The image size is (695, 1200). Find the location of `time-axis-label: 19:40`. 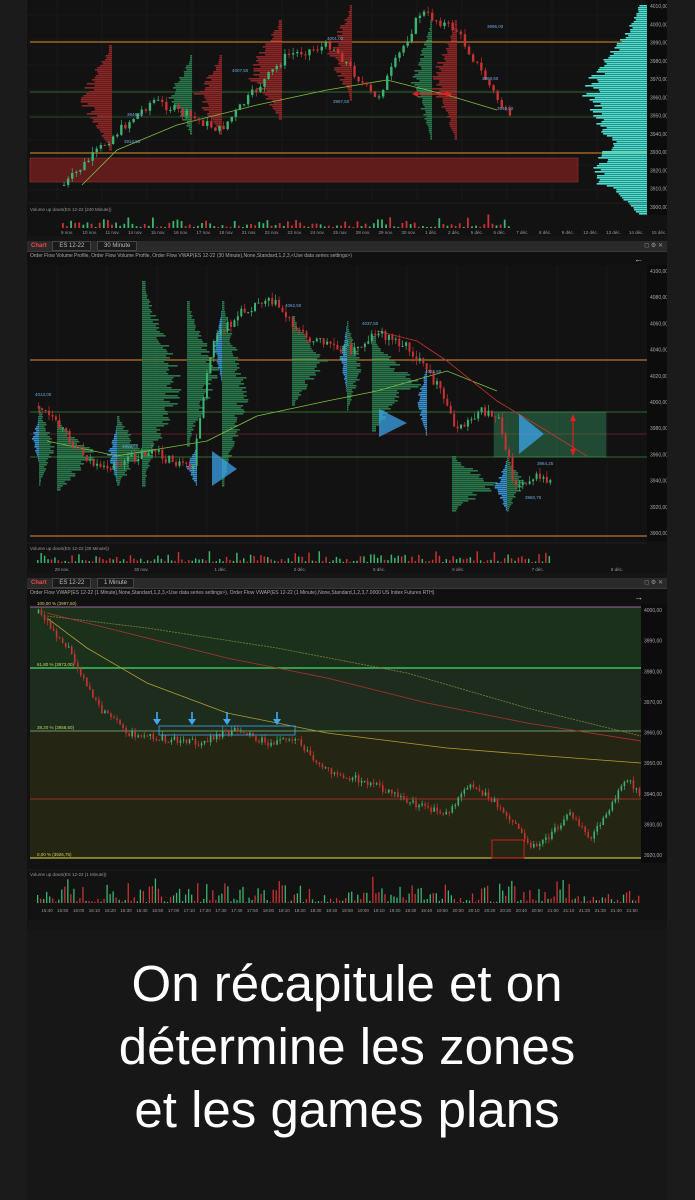

time-axis-label: 19:40 is located at coordinates (427, 910).